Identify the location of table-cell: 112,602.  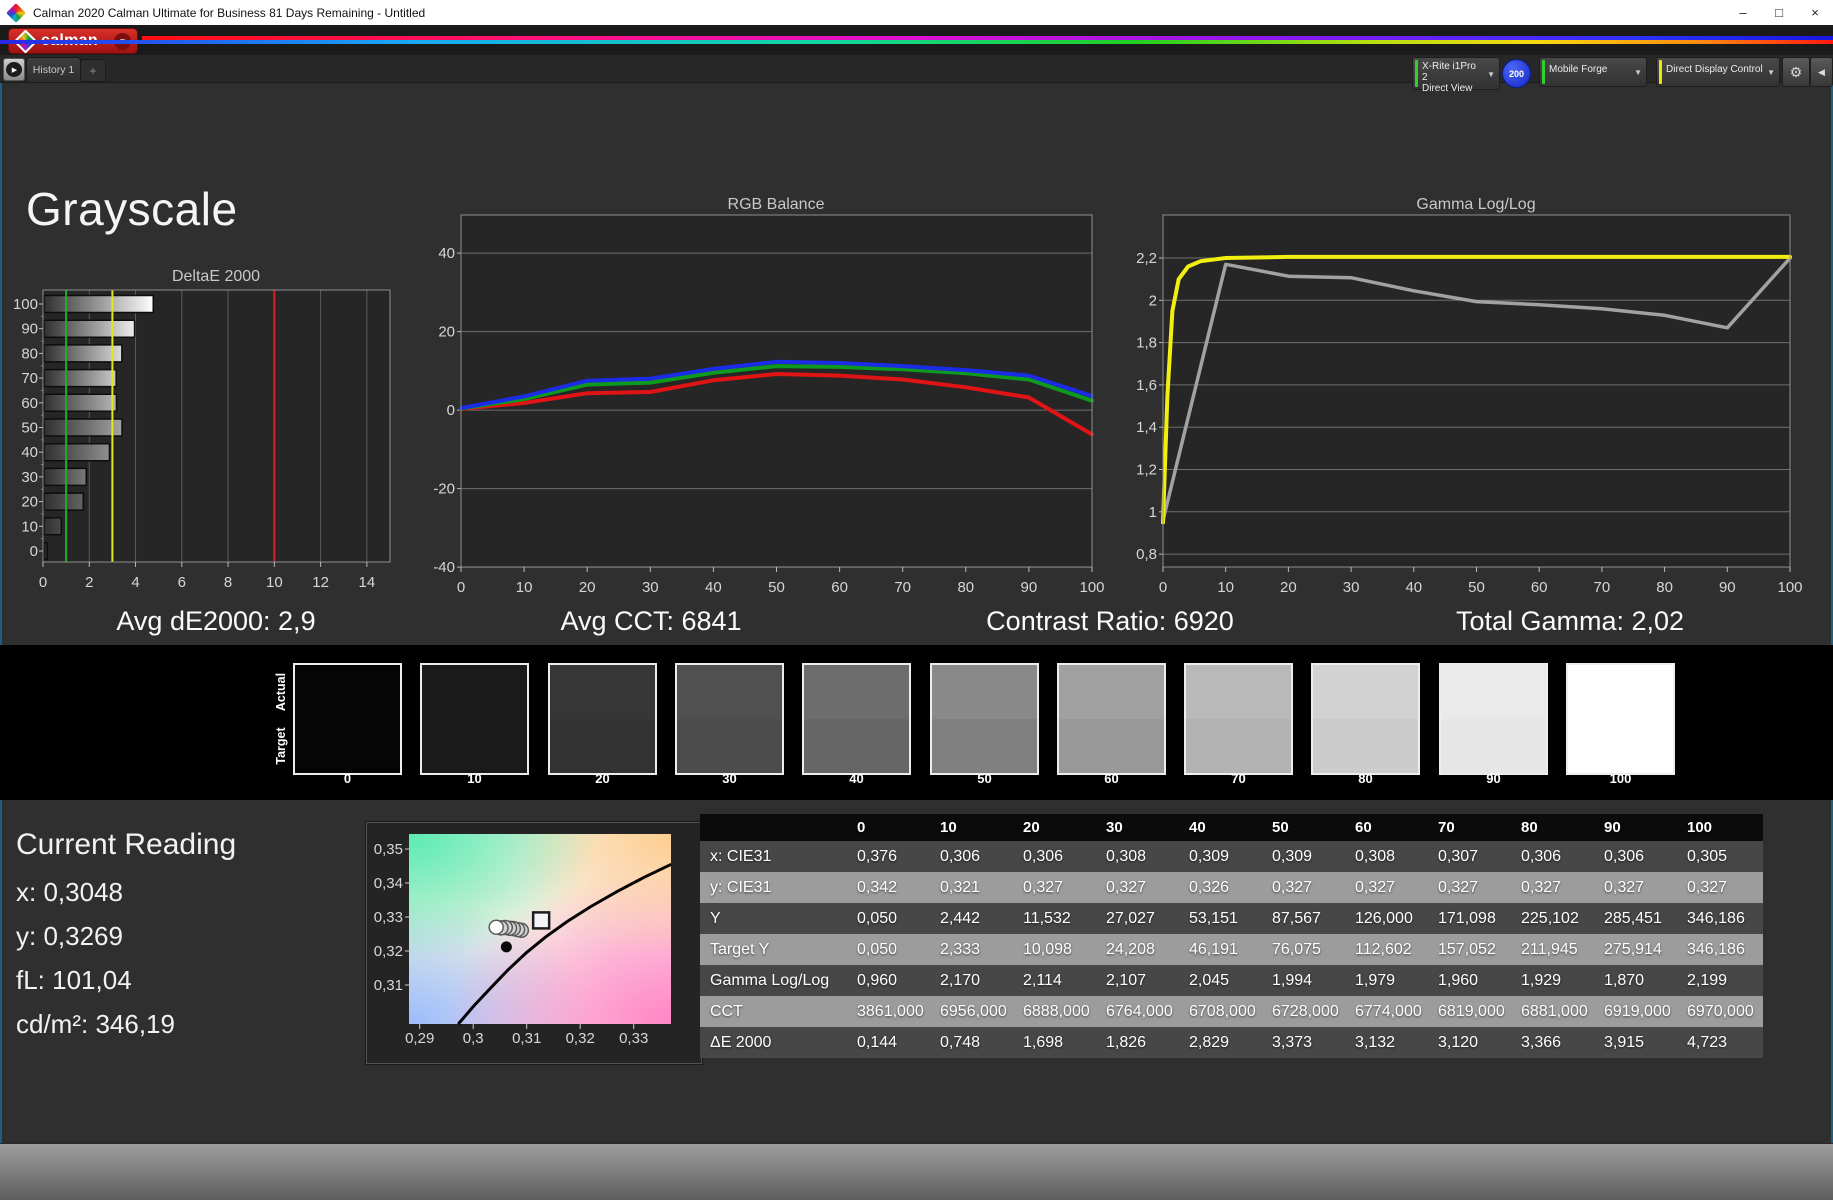
(1383, 949).